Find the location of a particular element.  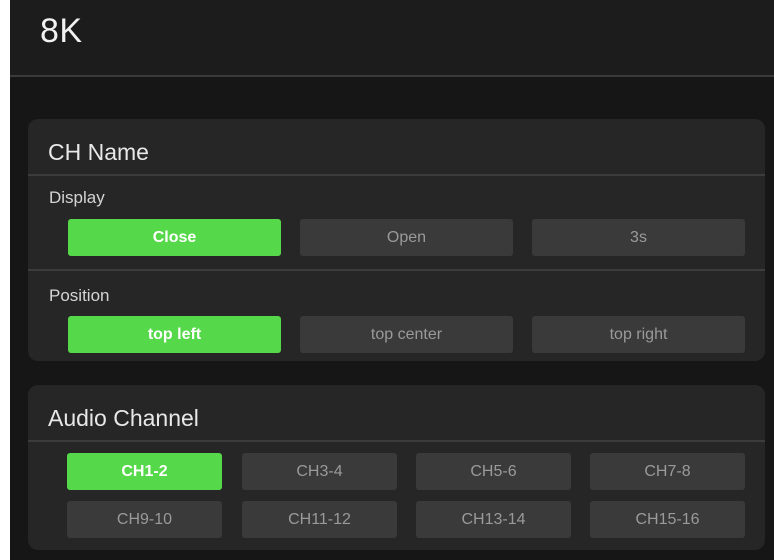

audio-channel-divider is located at coordinates (396, 441).